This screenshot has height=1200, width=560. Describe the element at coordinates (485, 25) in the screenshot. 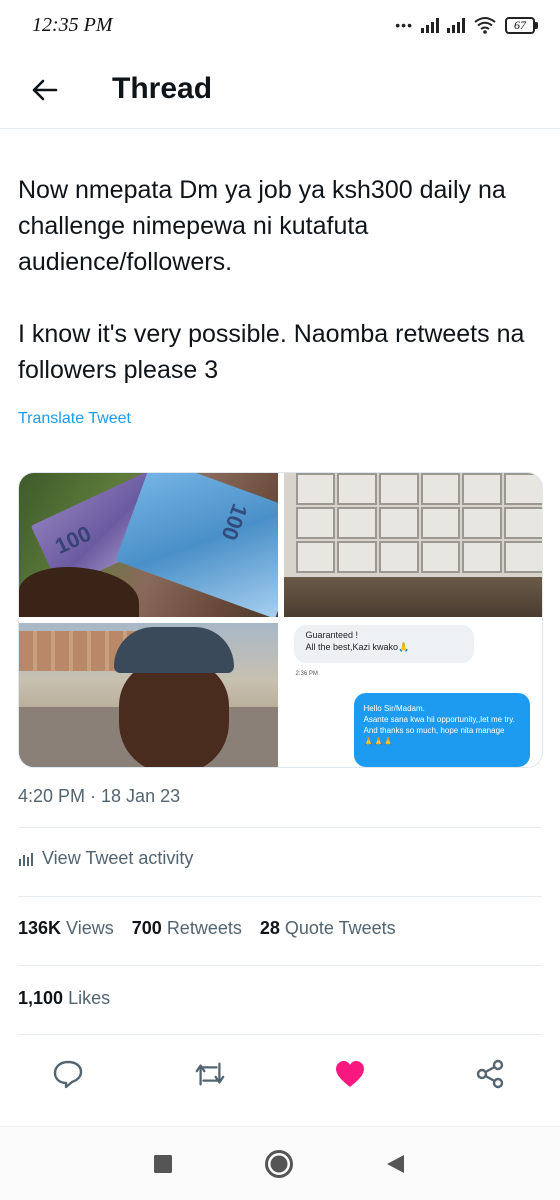

I see `wifi-icon` at that location.